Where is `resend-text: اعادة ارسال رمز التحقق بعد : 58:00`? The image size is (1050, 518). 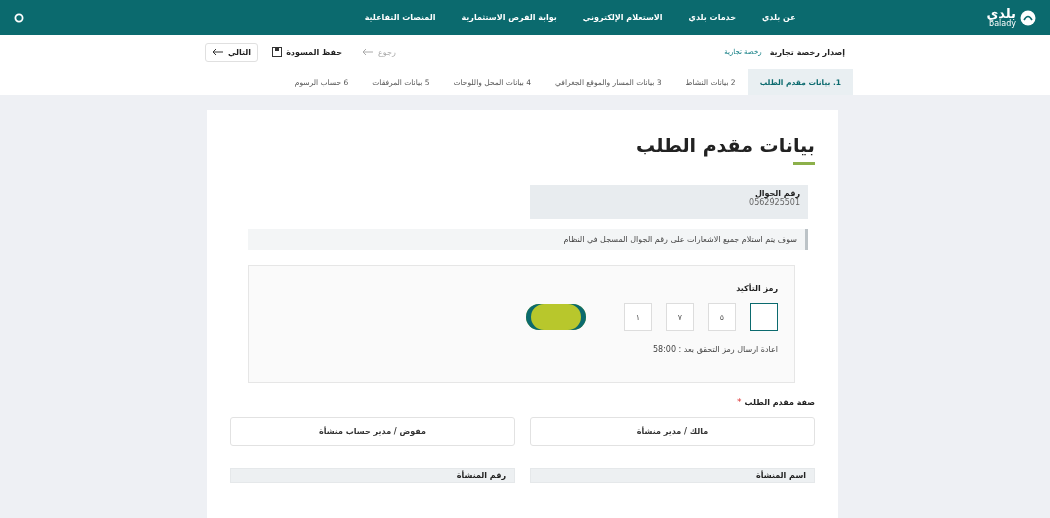 resend-text: اعادة ارسال رمز التحقق بعد : 58:00 is located at coordinates (714, 349).